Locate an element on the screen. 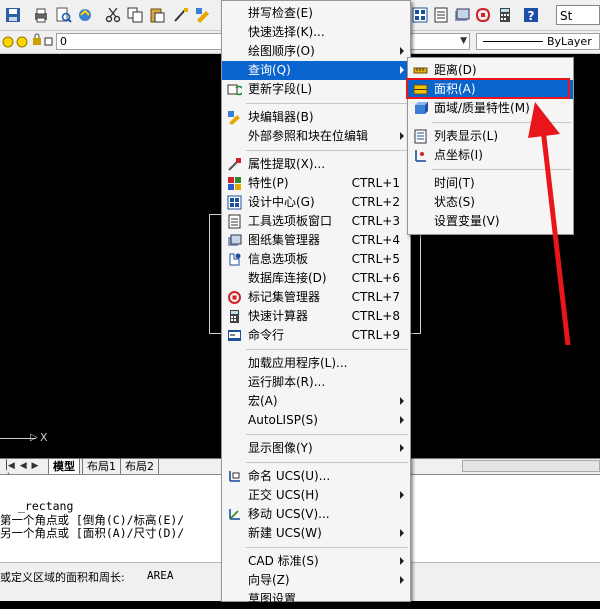  copy-icon is located at coordinates (135, 15).